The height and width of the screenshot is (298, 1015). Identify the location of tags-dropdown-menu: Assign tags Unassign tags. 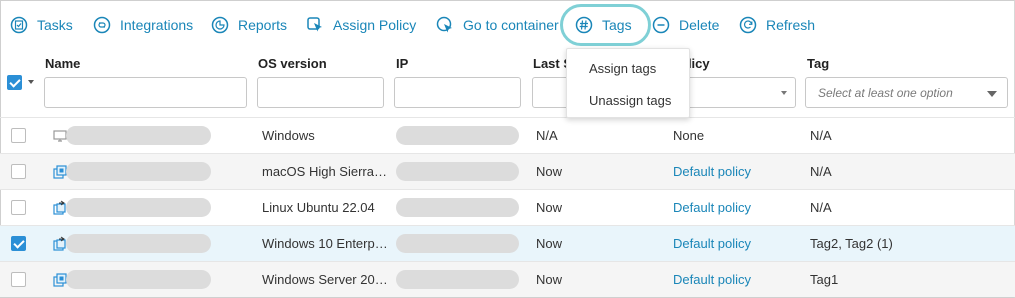
(628, 83).